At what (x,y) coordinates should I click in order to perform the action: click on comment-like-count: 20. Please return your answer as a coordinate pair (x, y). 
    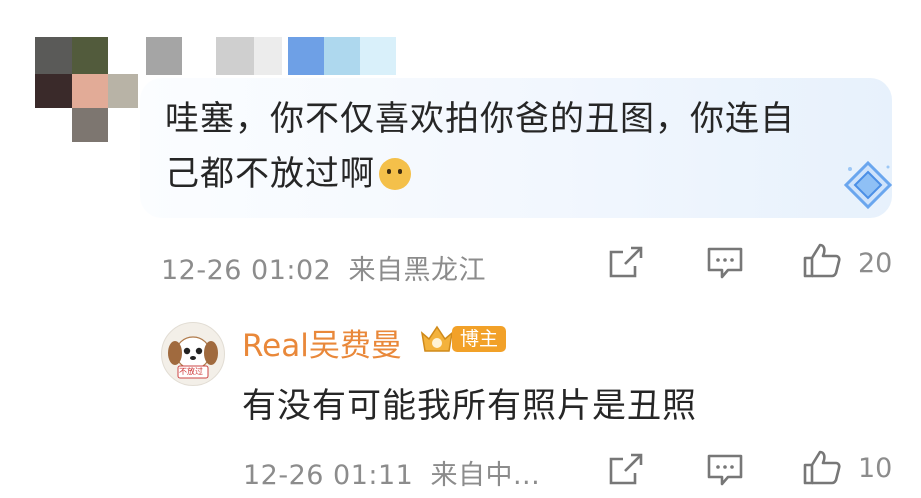
    Looking at the image, I should click on (875, 263).